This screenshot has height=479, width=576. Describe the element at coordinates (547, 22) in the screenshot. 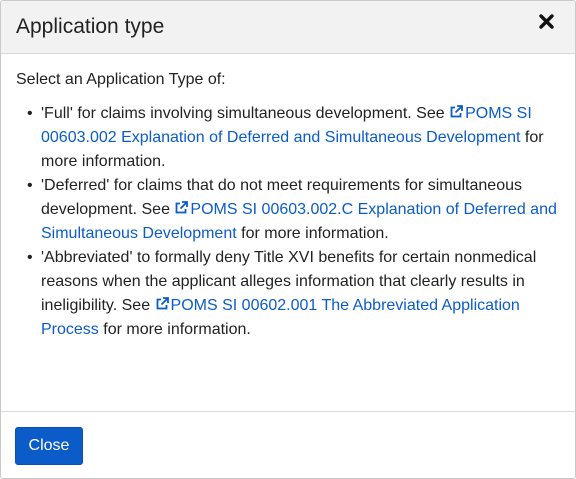

I see `close-x-icon` at that location.